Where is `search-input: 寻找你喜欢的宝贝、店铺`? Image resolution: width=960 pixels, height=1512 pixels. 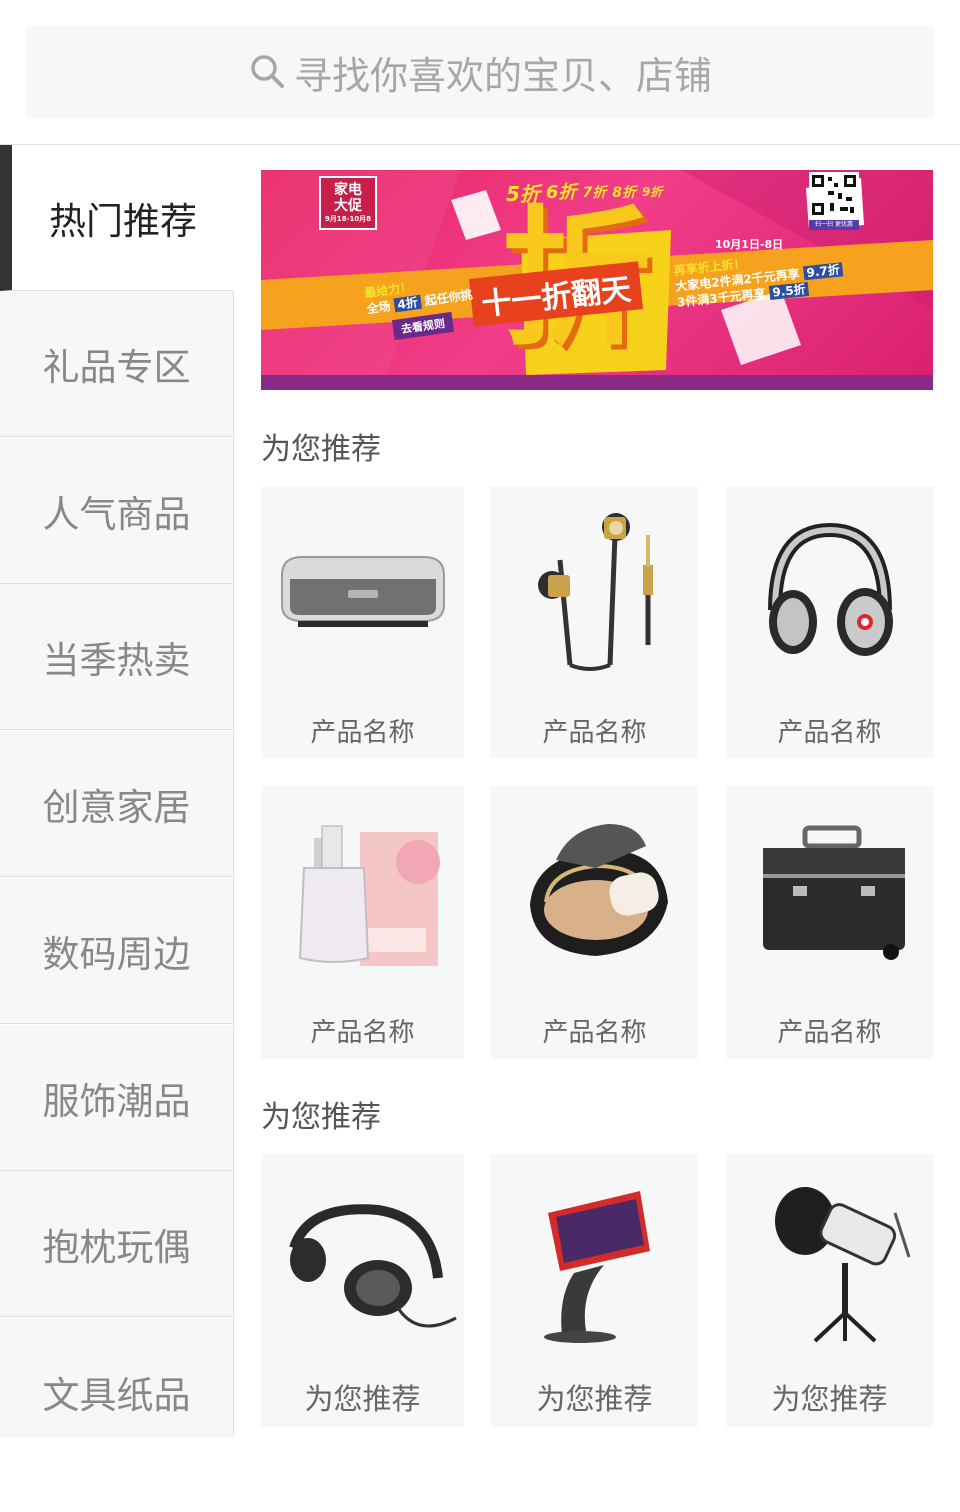
search-input: 寻找你喜欢的宝贝、店铺 is located at coordinates (480, 72).